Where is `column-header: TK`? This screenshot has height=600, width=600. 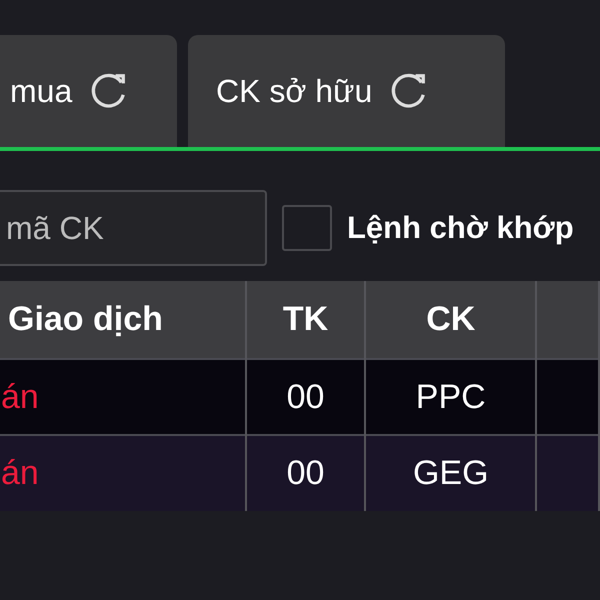 column-header: TK is located at coordinates (306, 320).